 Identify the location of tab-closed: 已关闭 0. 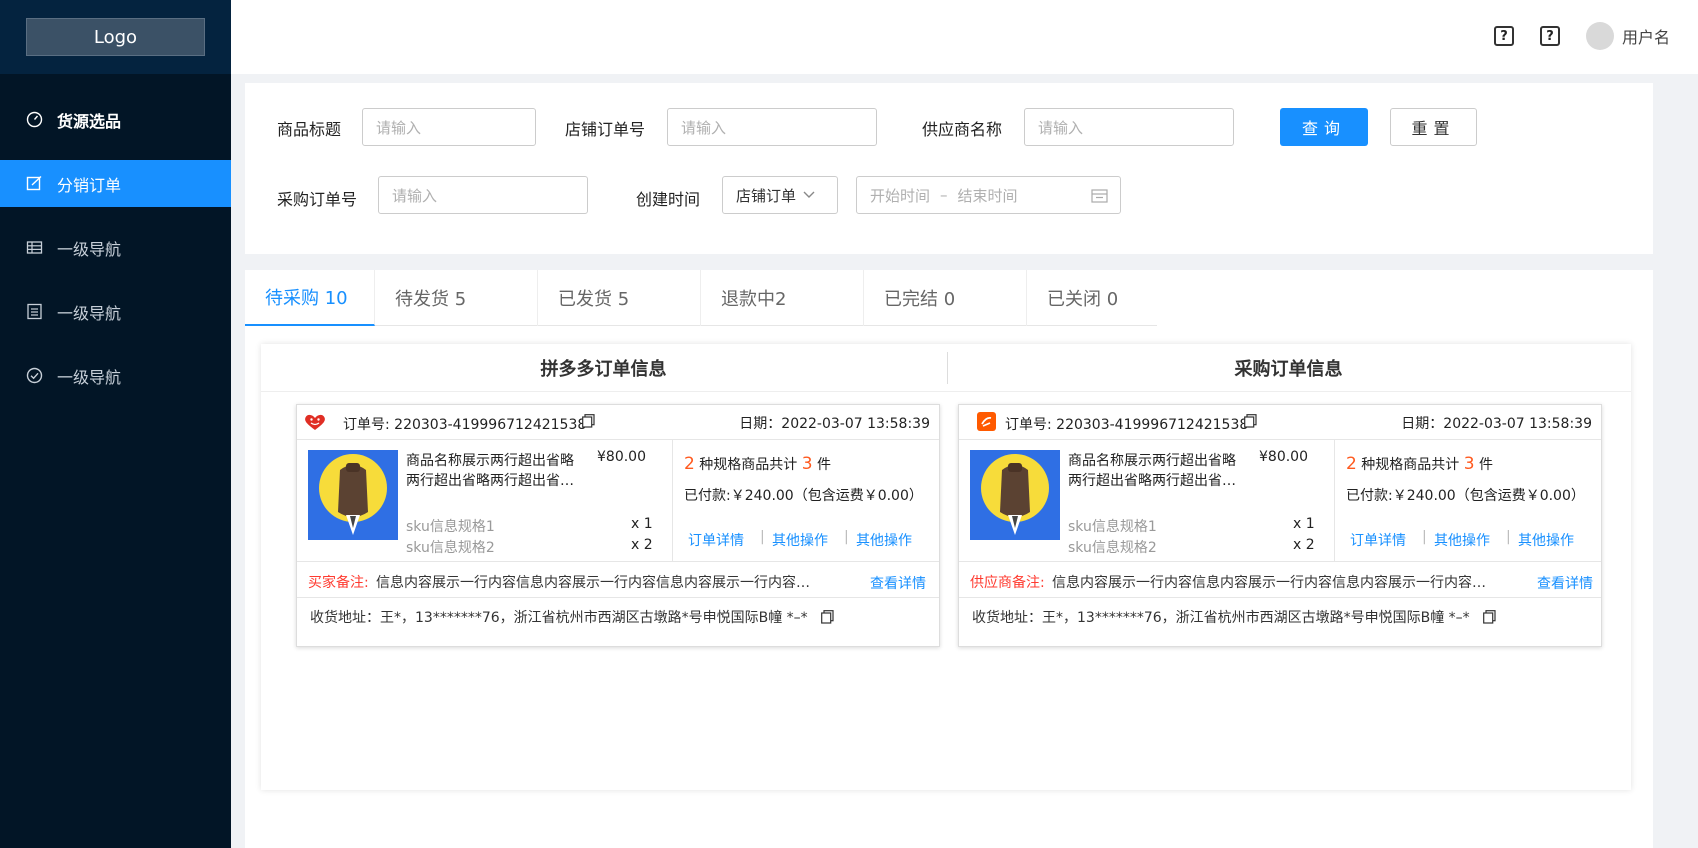
(1092, 298).